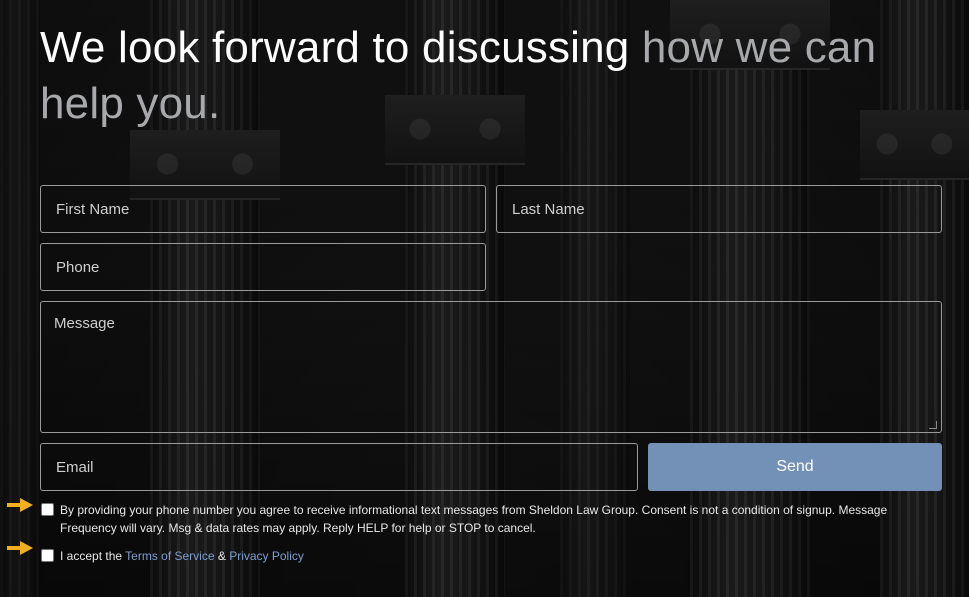 The image size is (969, 597). What do you see at coordinates (263, 209) in the screenshot?
I see `first-name-input` at bounding box center [263, 209].